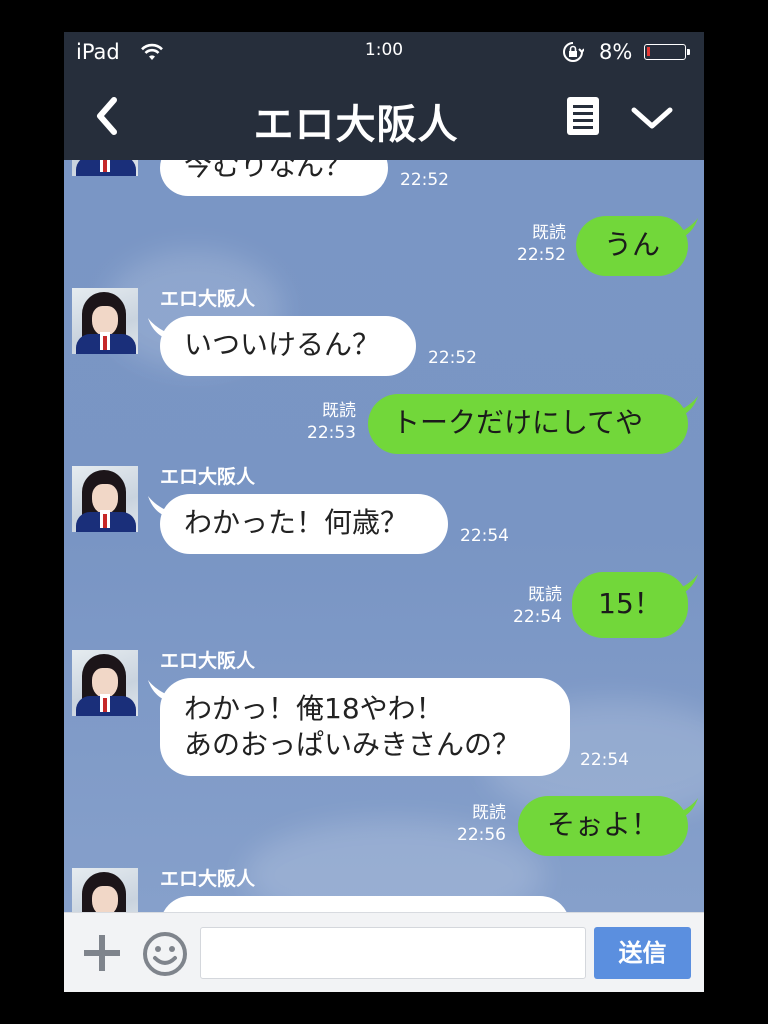 Image resolution: width=768 pixels, height=1024 pixels. I want to click on message-text: うん, so click(631, 244).